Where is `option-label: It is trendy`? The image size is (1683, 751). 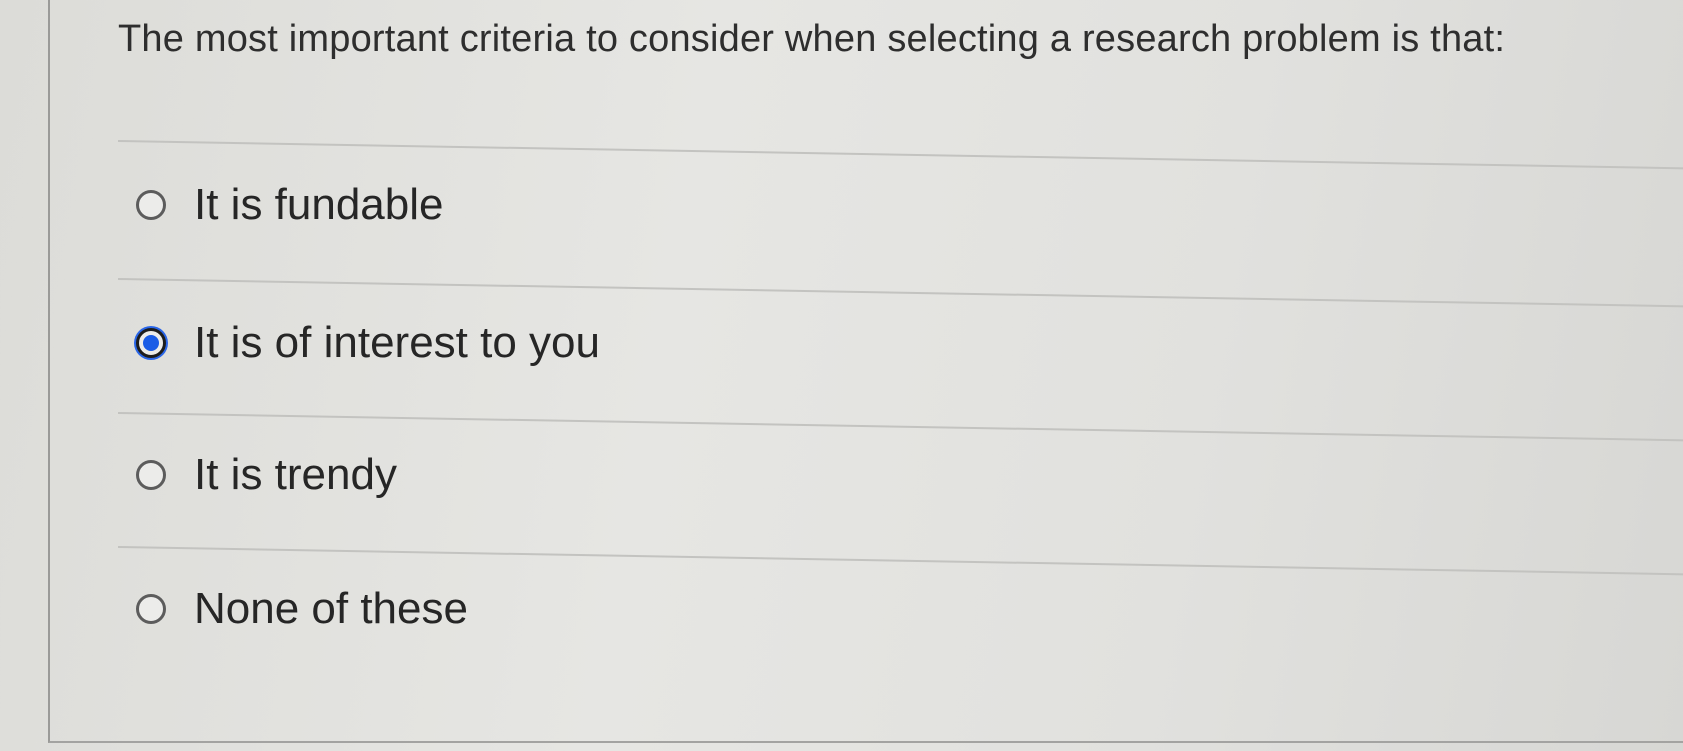
option-label: It is trendy is located at coordinates (295, 474).